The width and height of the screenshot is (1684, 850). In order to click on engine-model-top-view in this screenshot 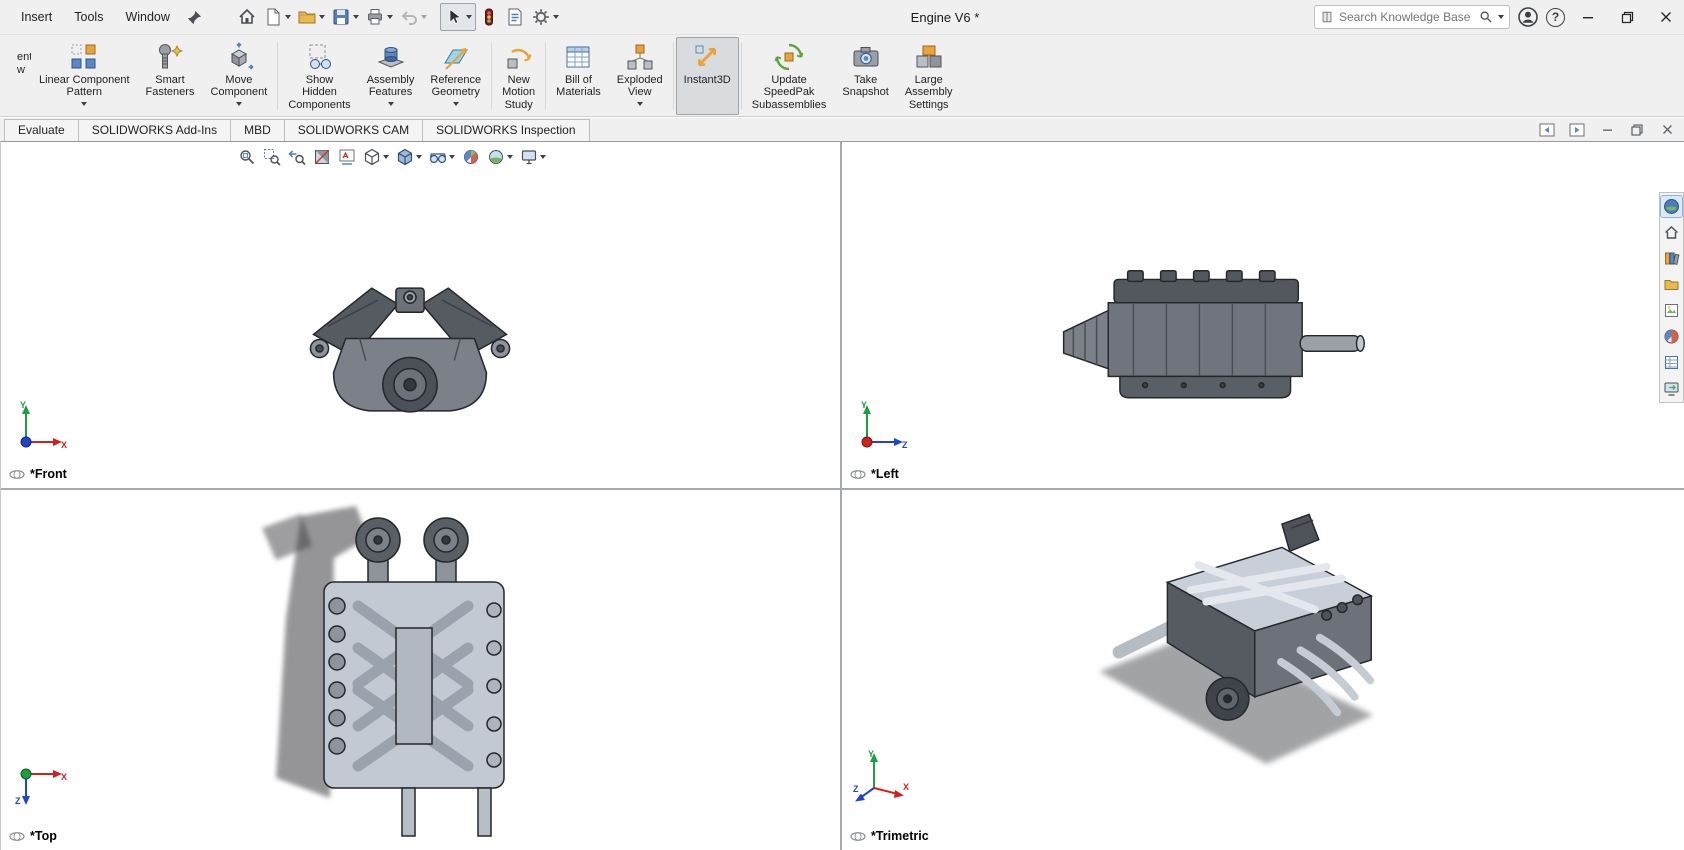, I will do `click(378, 670)`.